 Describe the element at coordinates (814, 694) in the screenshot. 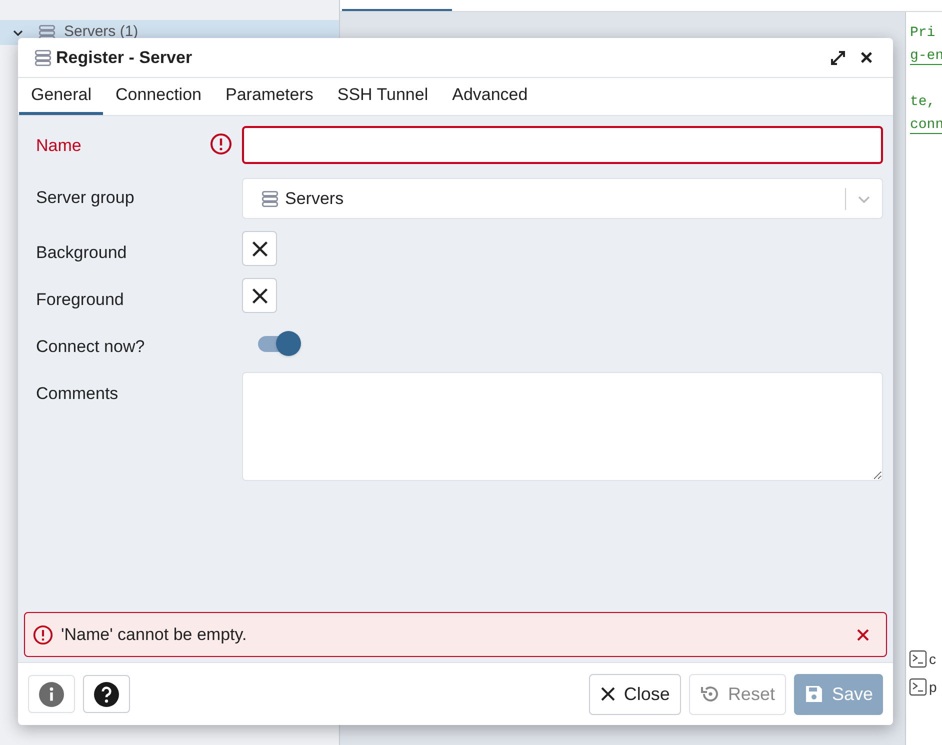

I see `save-icon` at that location.